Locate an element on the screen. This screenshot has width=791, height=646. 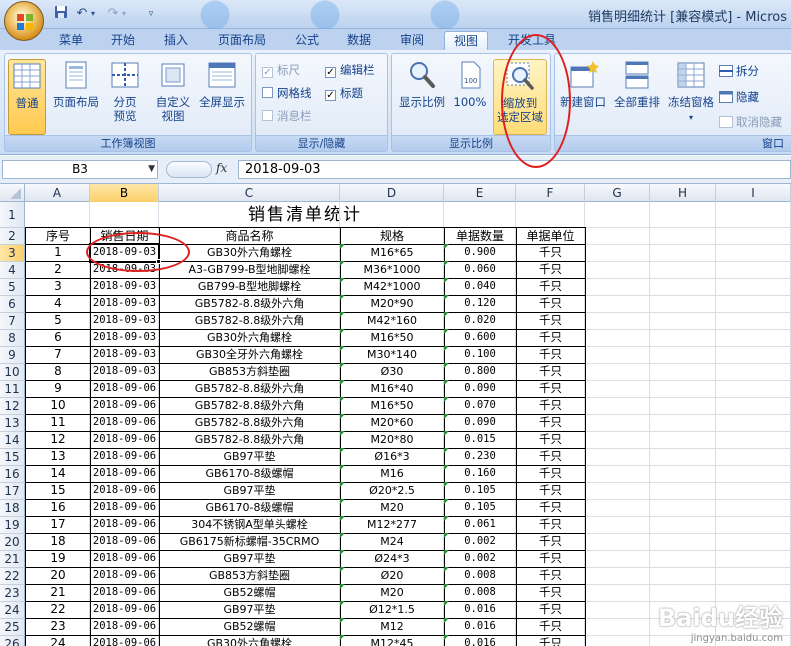
table-cell: 0.100 is located at coordinates (480, 355).